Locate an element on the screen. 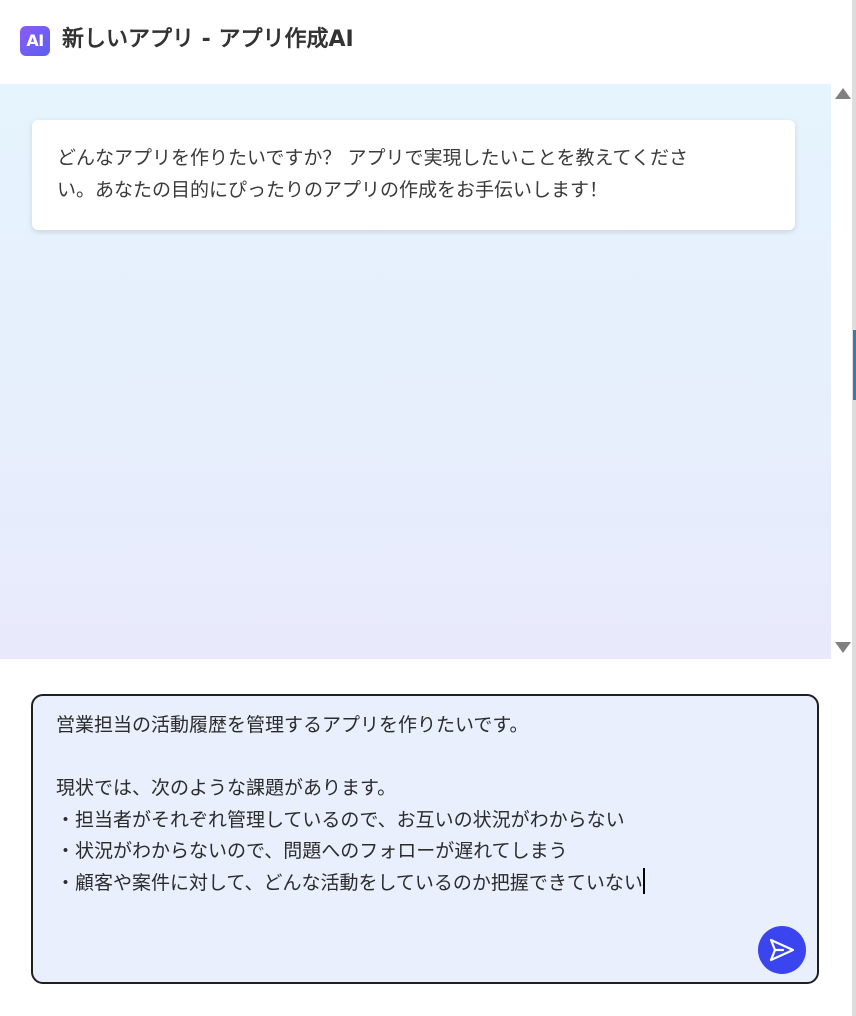  page-title: 新しいアプリ - アプリ作成AI is located at coordinates (208, 39).